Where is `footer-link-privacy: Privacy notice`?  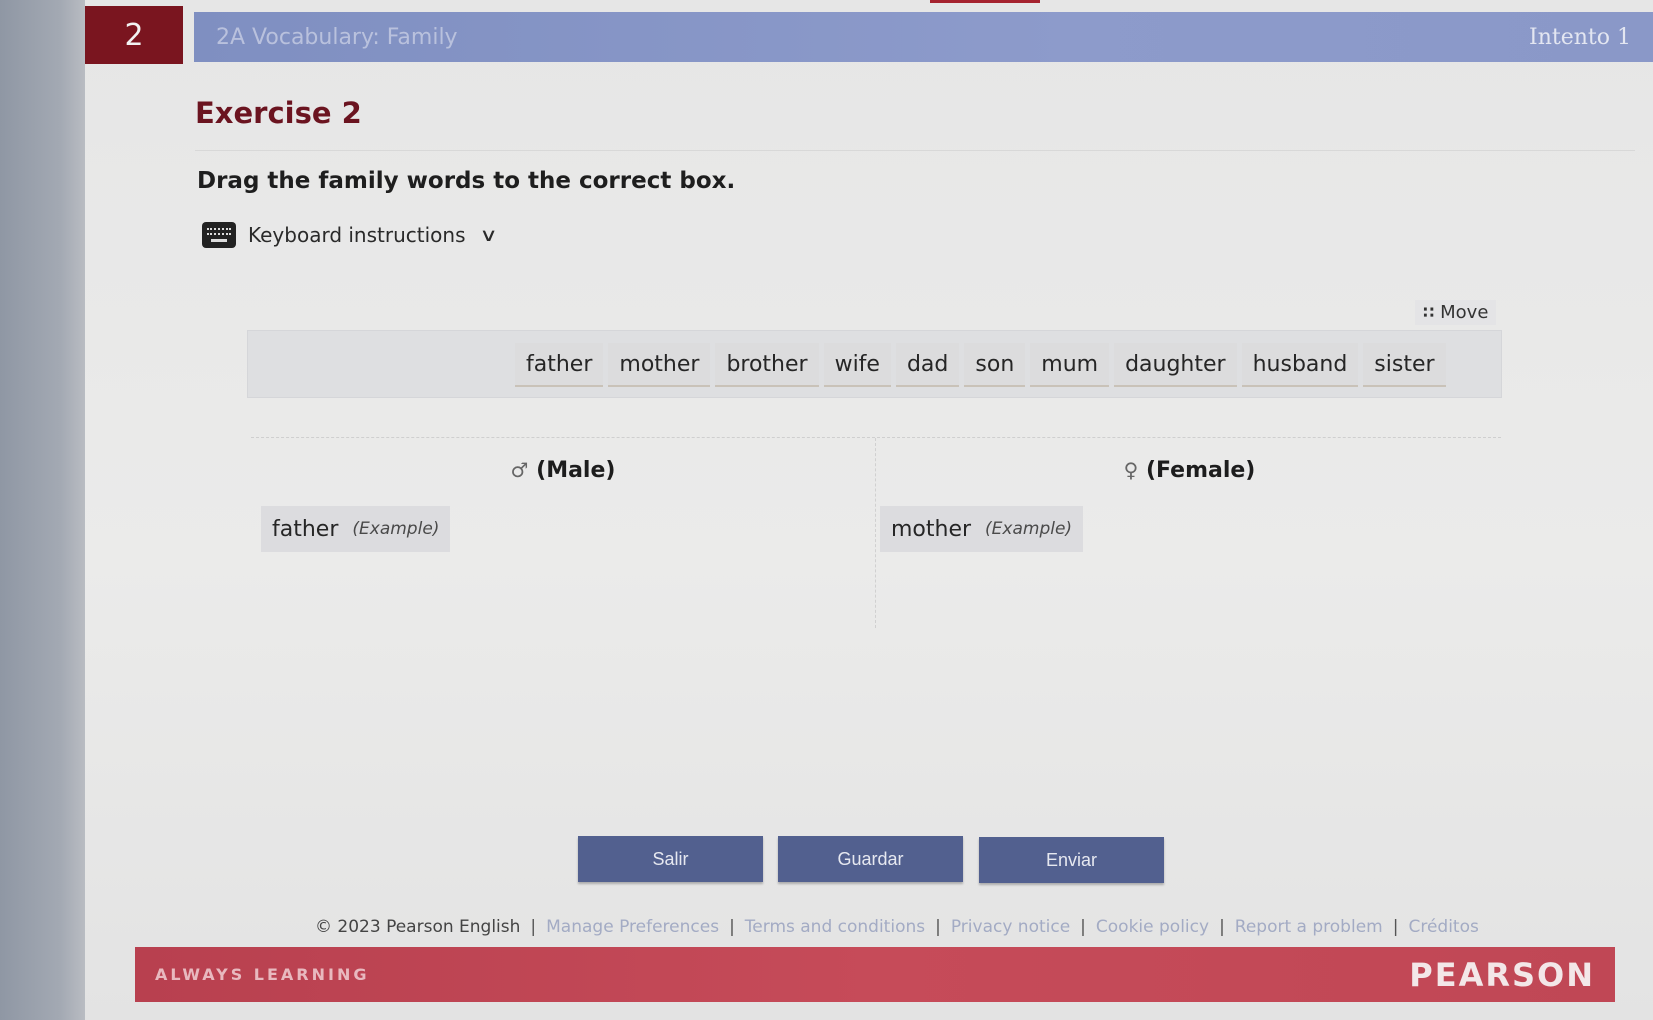
footer-link-privacy: Privacy notice is located at coordinates (1010, 927).